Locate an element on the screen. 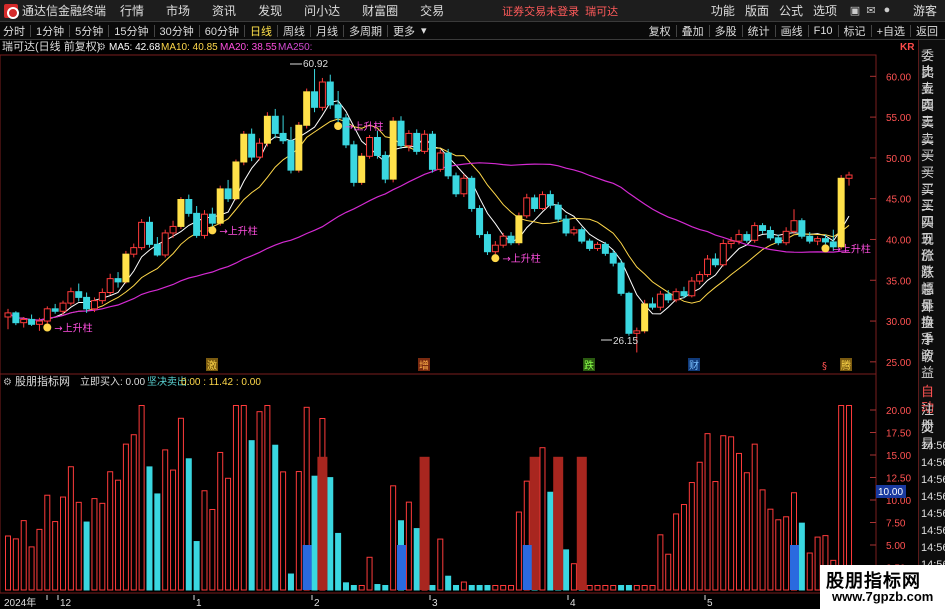 The height and width of the screenshot is (609, 945). chevron-down-icon: ▾ is located at coordinates (424, 30).